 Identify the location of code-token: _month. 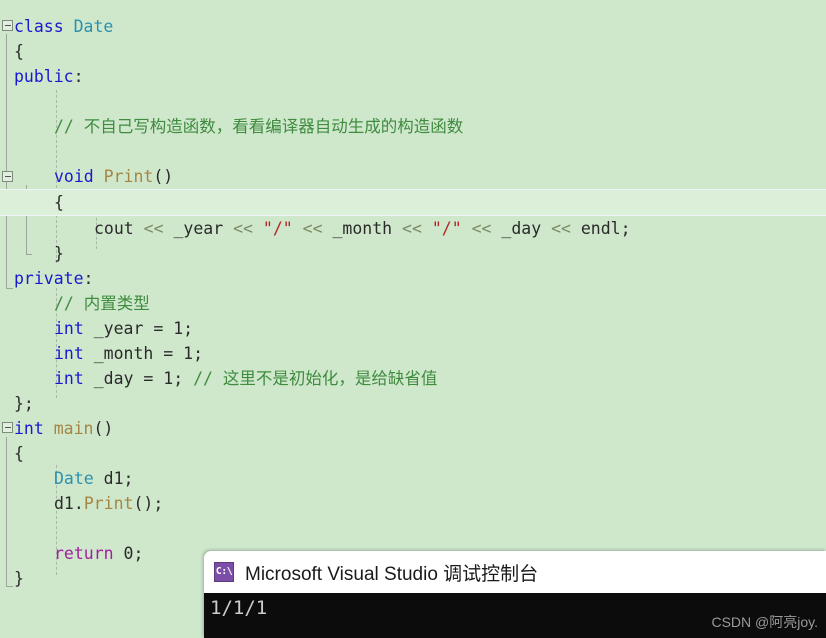
(367, 228).